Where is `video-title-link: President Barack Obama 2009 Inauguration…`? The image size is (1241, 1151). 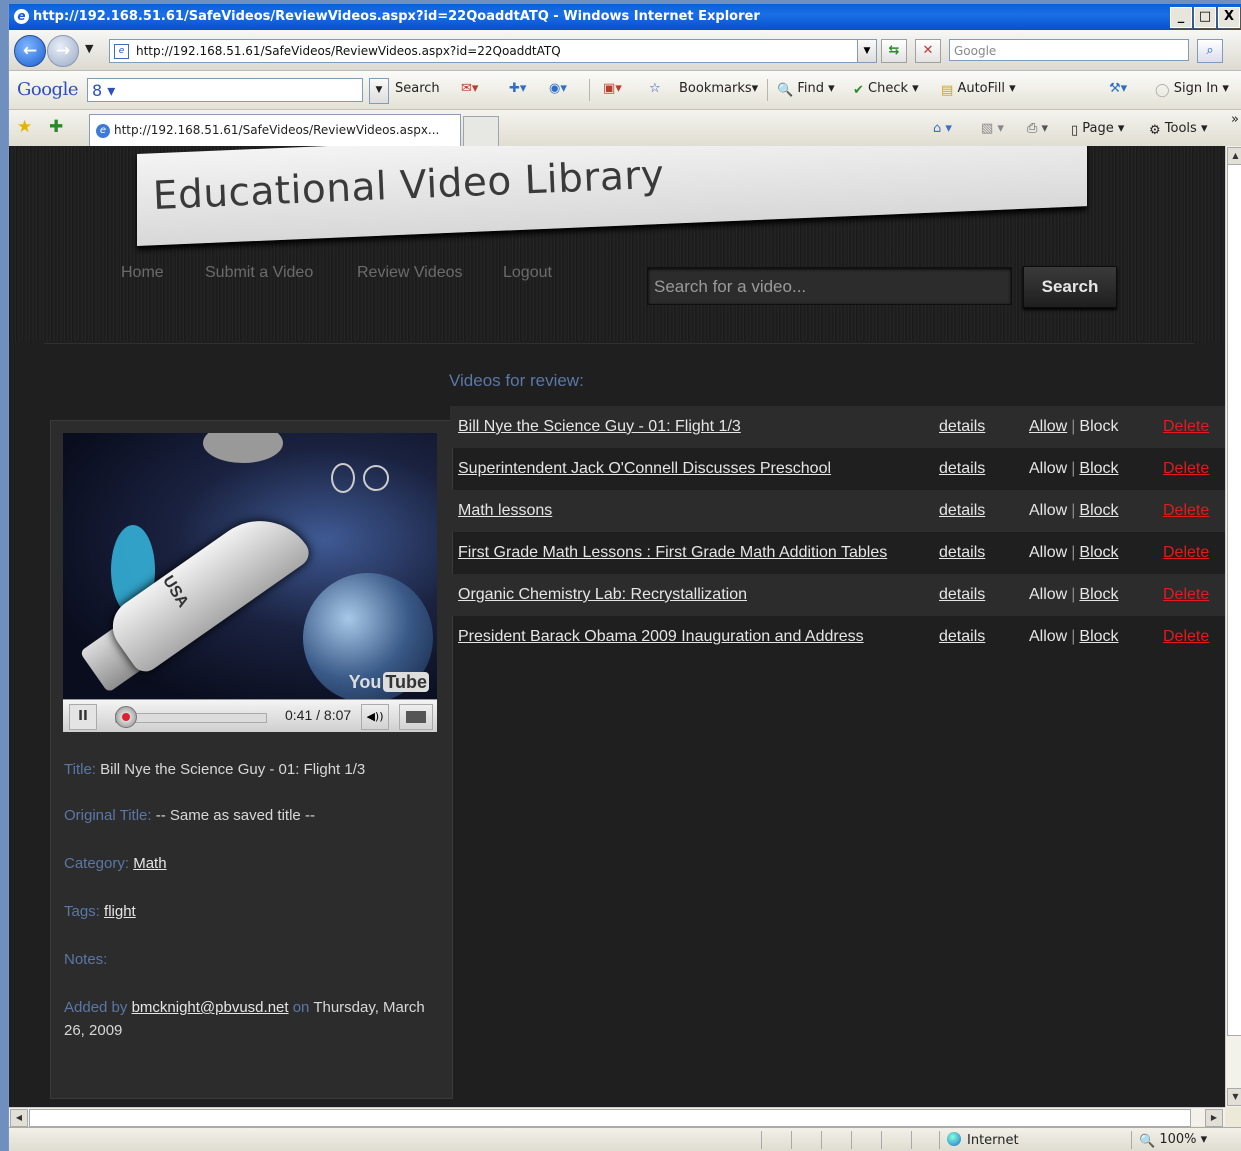 video-title-link: President Barack Obama 2009 Inauguration… is located at coordinates (661, 637).